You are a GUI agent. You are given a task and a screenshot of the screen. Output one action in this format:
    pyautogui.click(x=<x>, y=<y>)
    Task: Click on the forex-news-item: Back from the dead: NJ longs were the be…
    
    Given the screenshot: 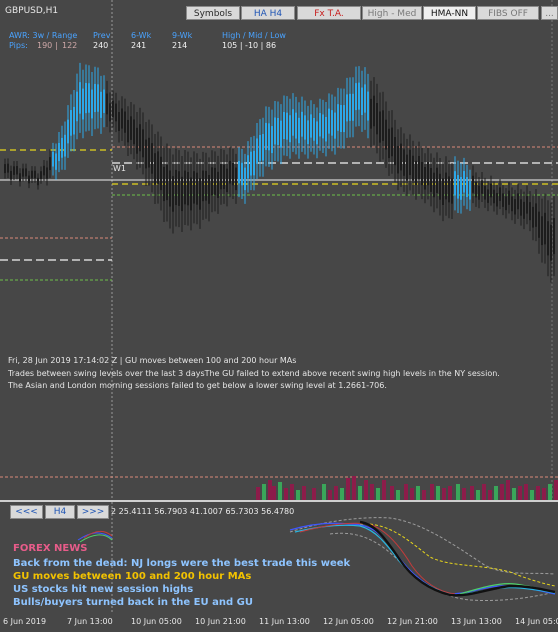 What is the action you would take?
    pyautogui.click(x=181, y=563)
    